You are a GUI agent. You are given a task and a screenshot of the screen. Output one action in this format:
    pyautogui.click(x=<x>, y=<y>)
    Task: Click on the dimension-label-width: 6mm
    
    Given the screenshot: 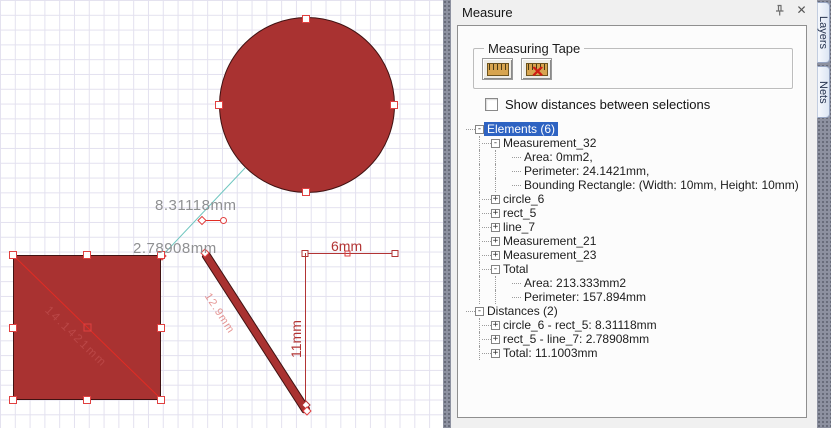 What is the action you would take?
    pyautogui.click(x=347, y=246)
    